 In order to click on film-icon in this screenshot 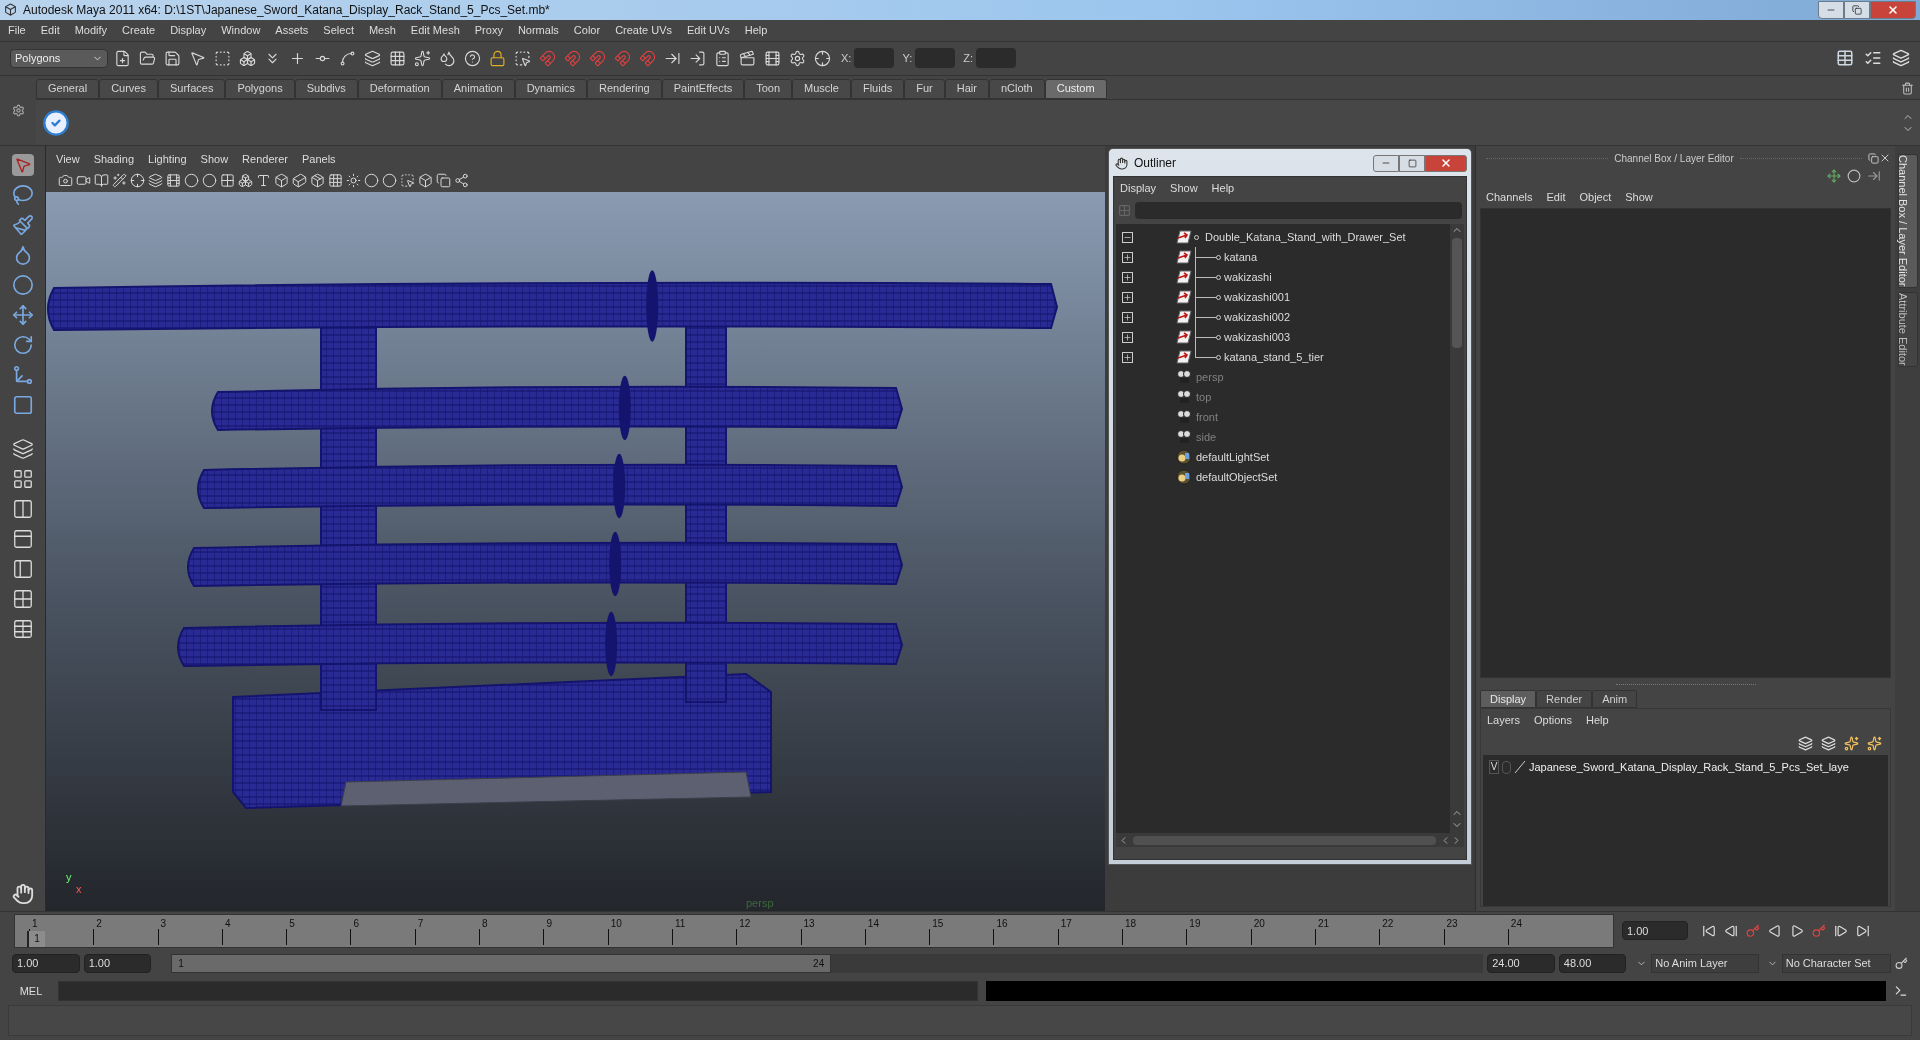, I will do `click(772, 58)`.